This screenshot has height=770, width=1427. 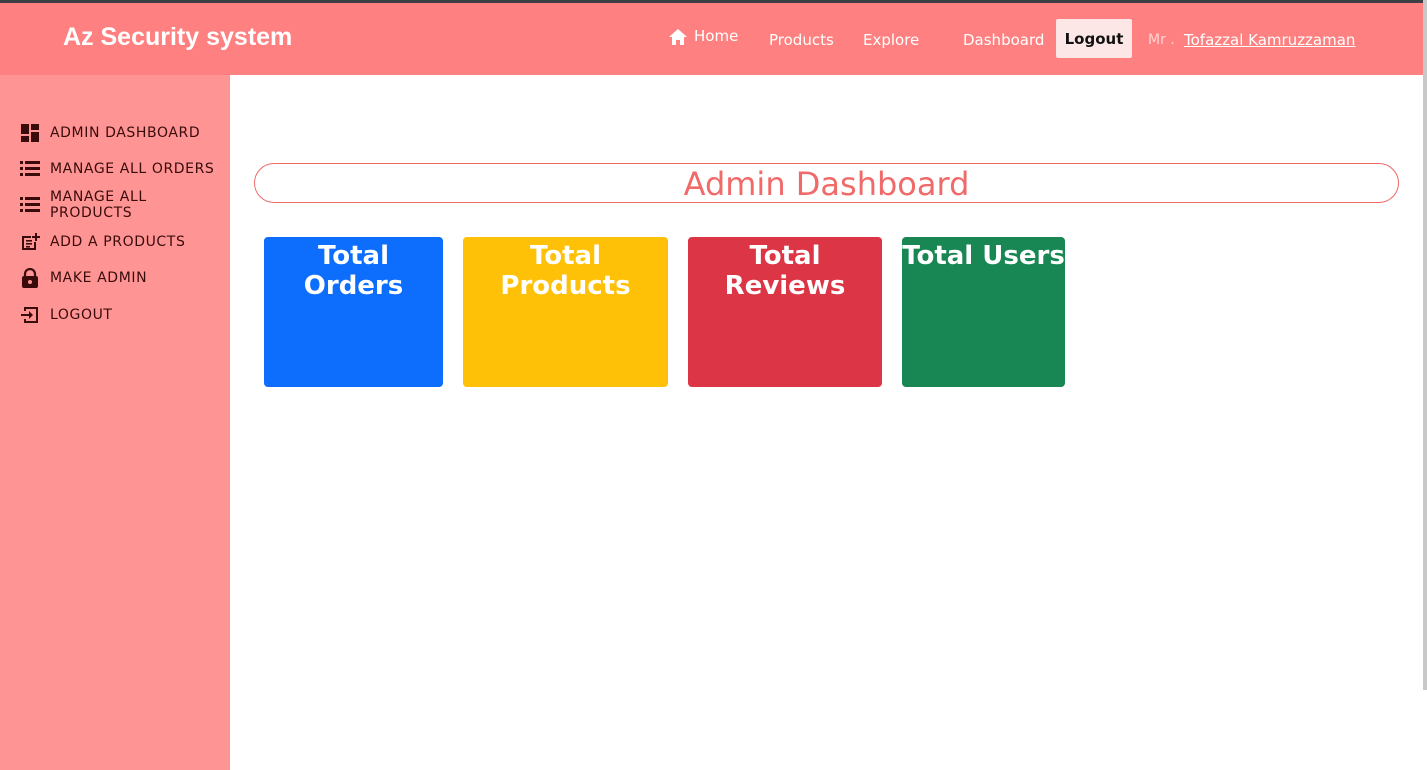 What do you see at coordinates (30, 133) in the screenshot?
I see `dashboard-icon` at bounding box center [30, 133].